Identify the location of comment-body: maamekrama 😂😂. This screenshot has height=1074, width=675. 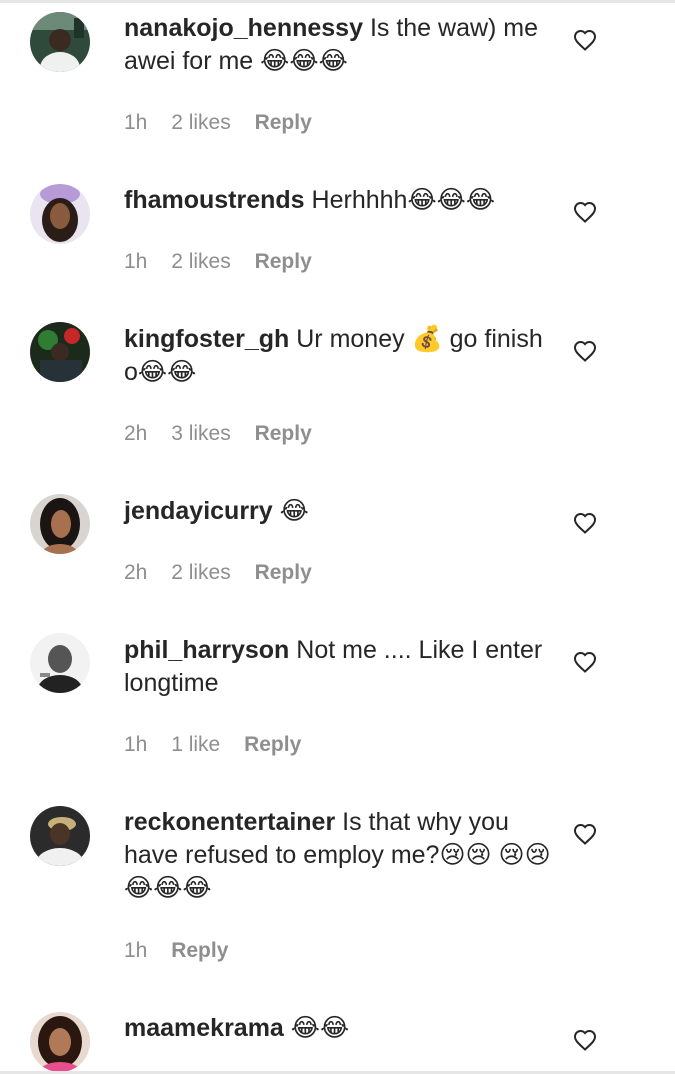
(338, 1028).